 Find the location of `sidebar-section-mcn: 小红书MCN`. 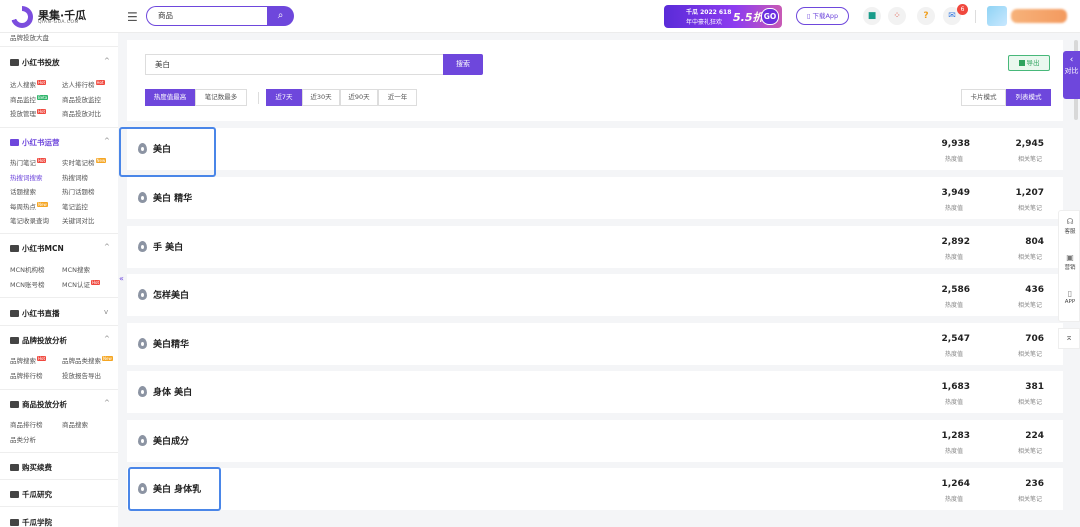

sidebar-section-mcn: 小红书MCN is located at coordinates (37, 248).